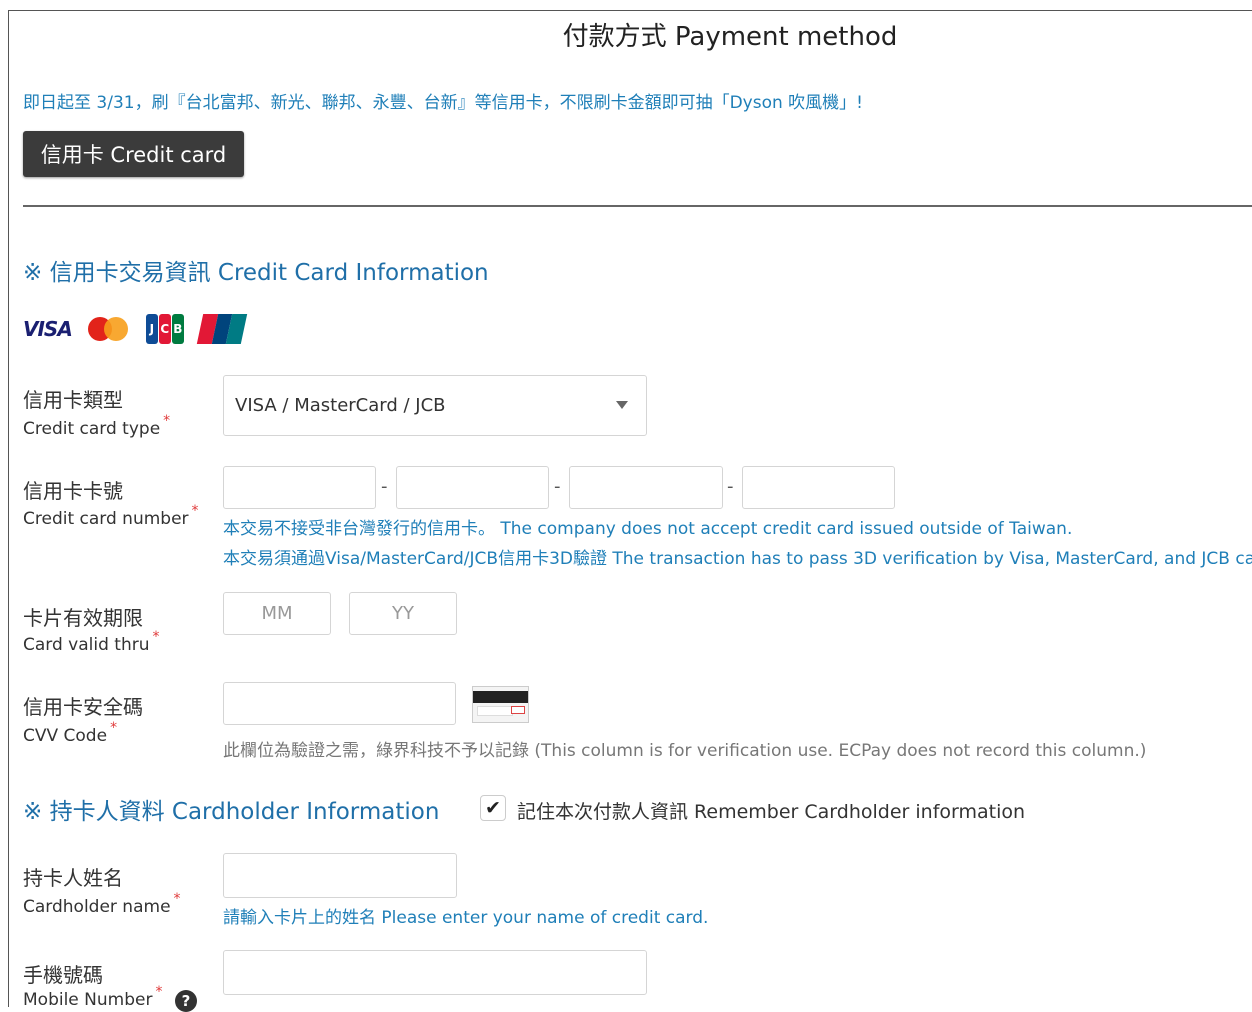  I want to click on mobile-label-en: Mobile Number *, so click(93, 997).